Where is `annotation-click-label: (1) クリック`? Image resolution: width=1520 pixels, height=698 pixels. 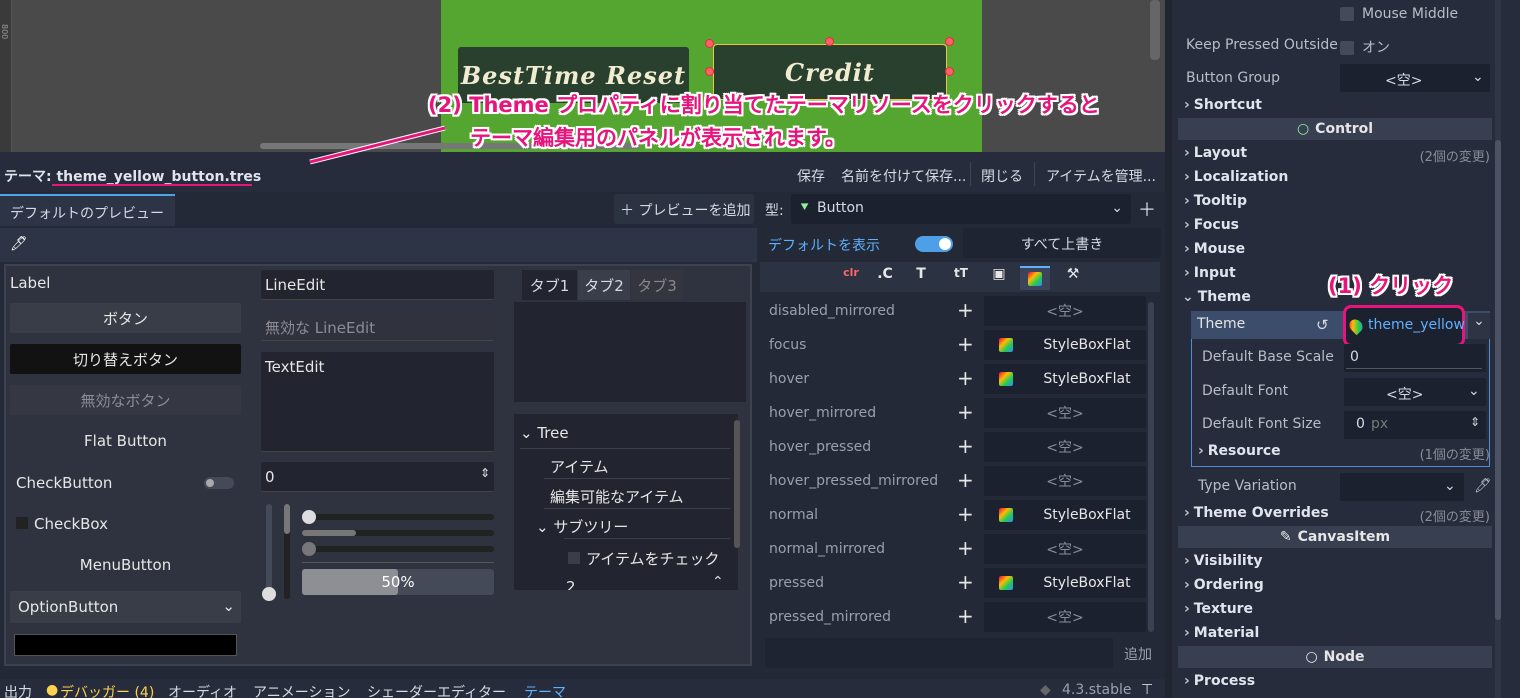
annotation-click-label: (1) クリック is located at coordinates (1391, 286).